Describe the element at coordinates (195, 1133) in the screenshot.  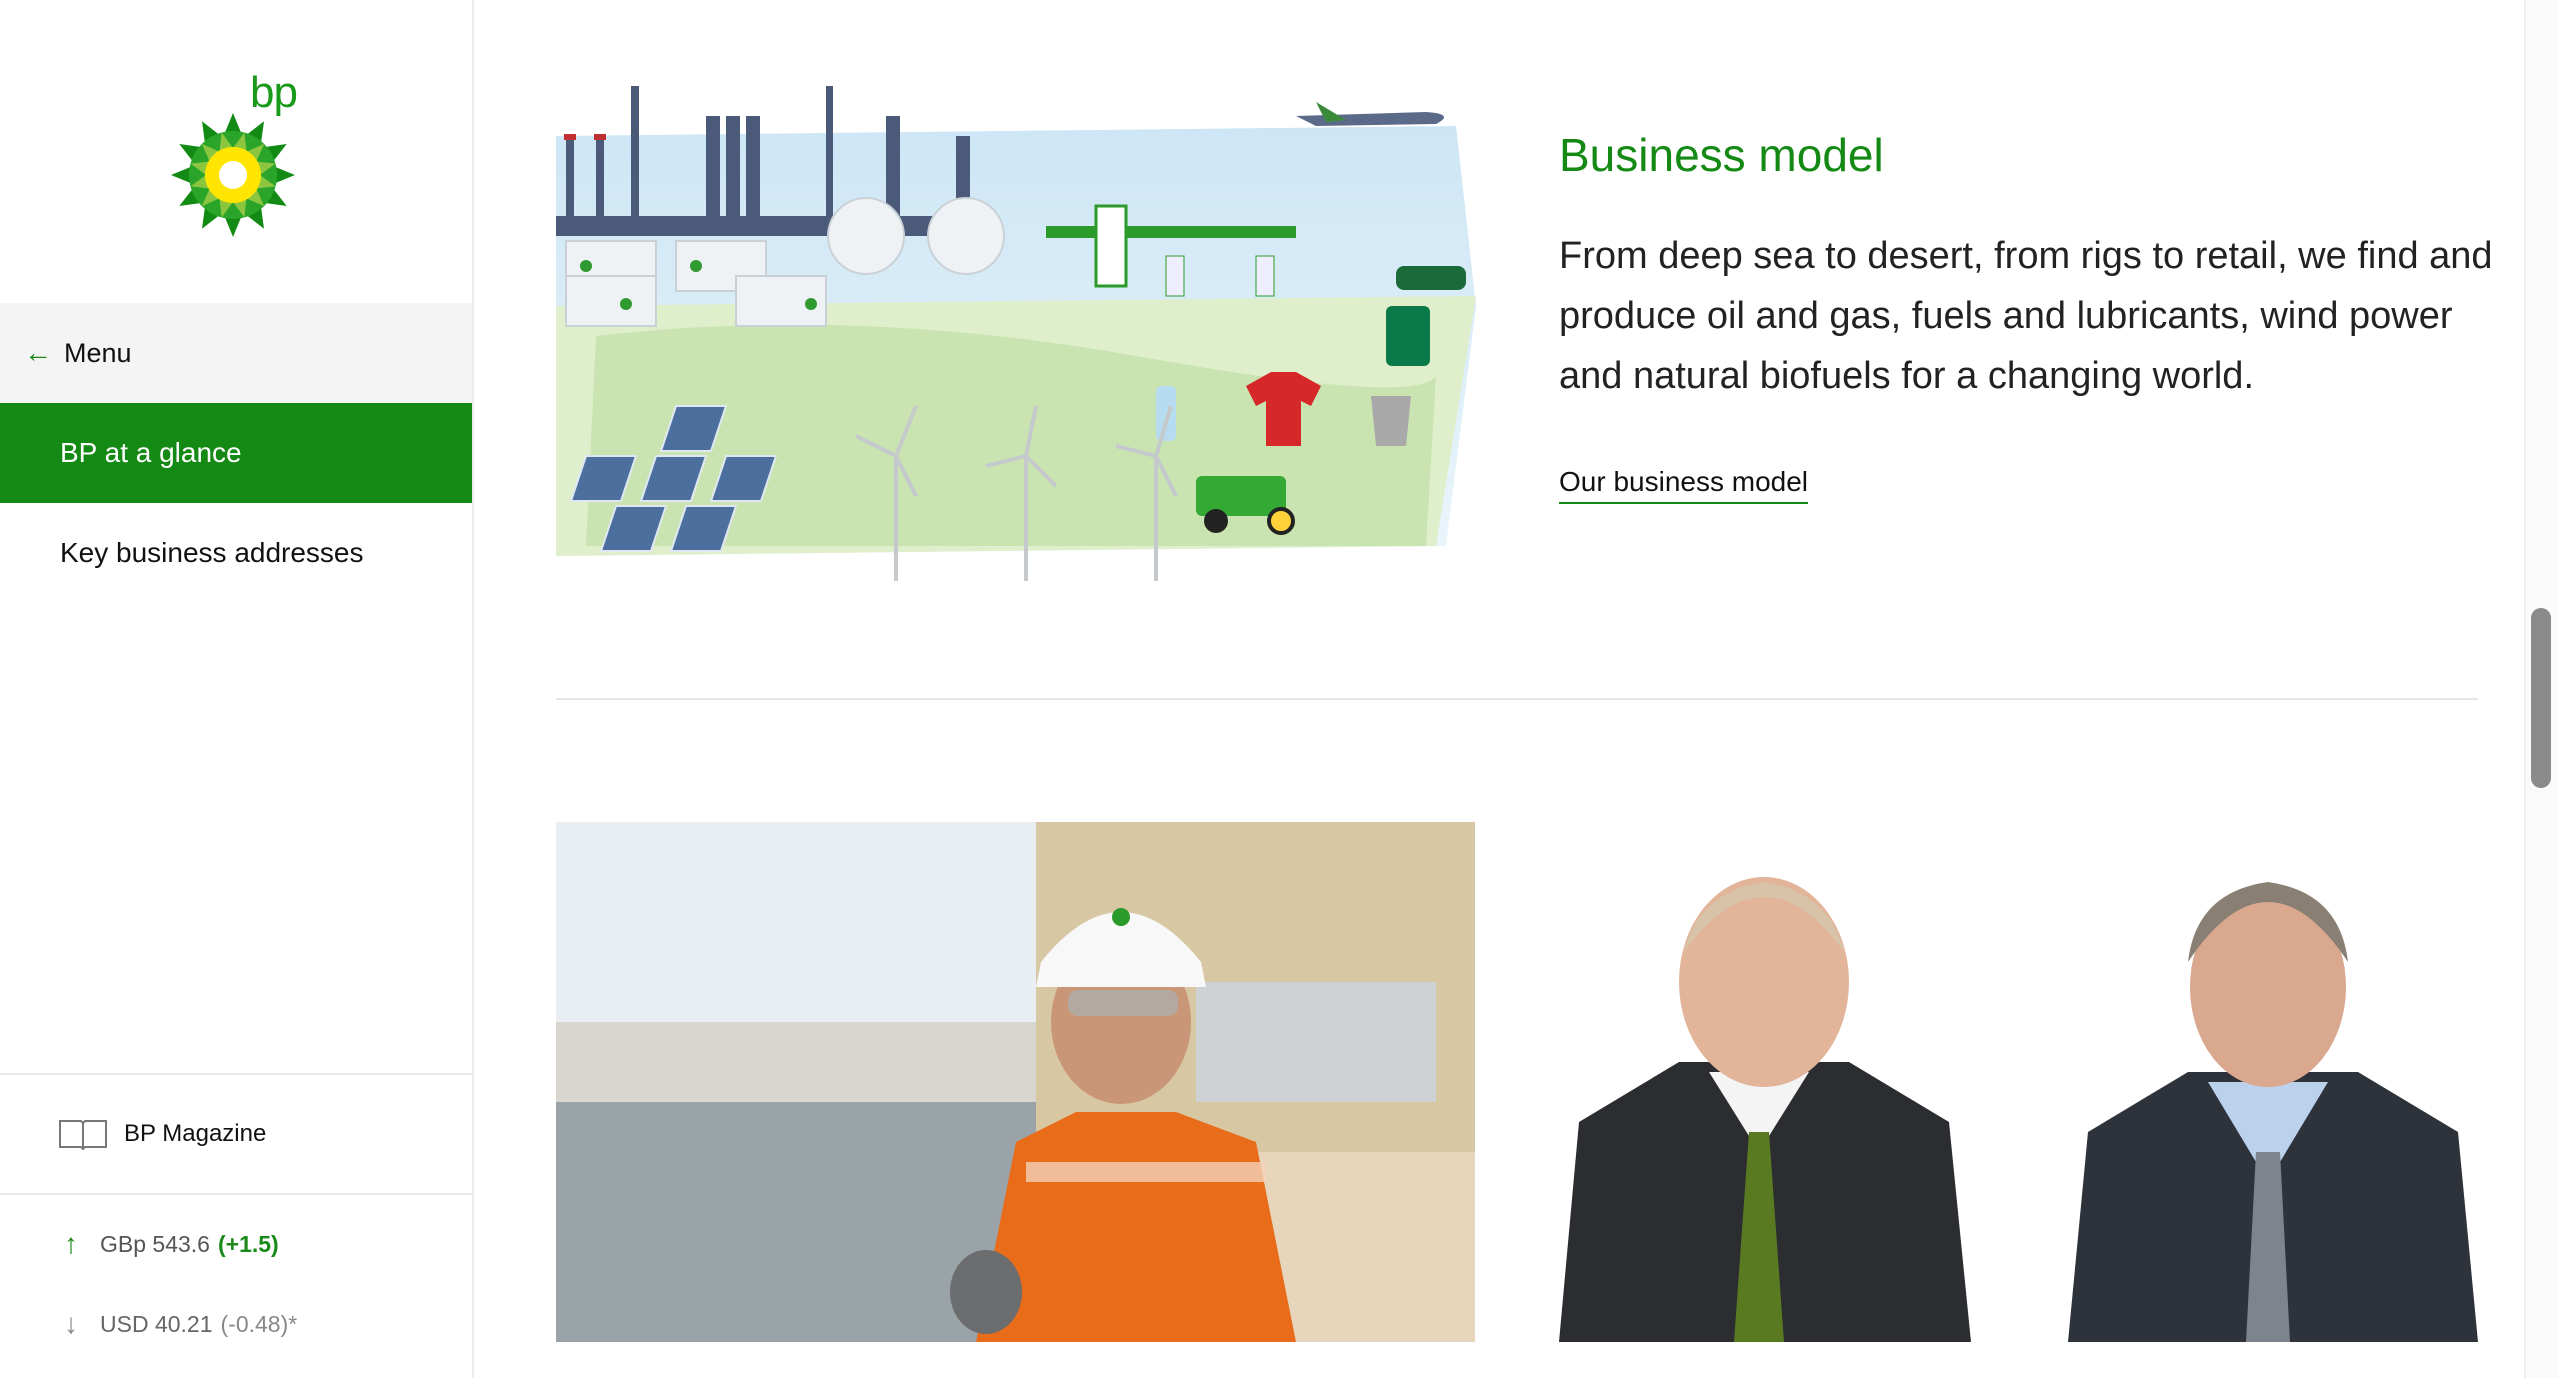
I see `bp-magazine-label: BP Magazine` at that location.